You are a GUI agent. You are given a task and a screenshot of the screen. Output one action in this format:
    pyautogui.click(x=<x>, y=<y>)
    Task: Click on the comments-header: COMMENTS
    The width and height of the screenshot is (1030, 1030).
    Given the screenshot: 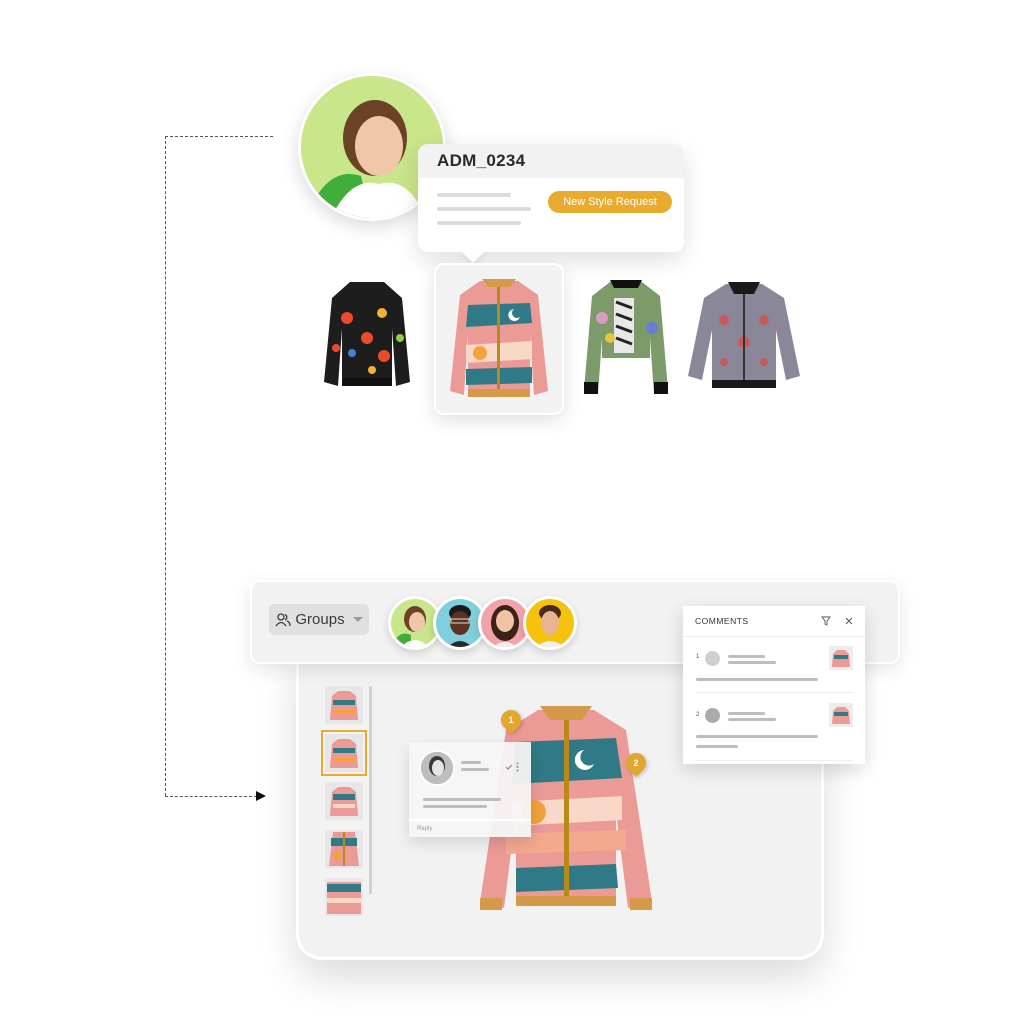 What is the action you would take?
    pyautogui.click(x=774, y=621)
    